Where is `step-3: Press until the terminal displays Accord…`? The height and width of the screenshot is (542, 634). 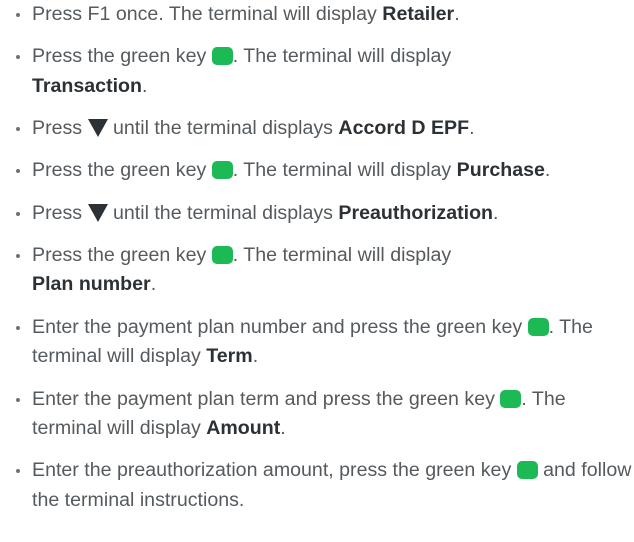 step-3: Press until the terminal displays Accord… is located at coordinates (325, 129).